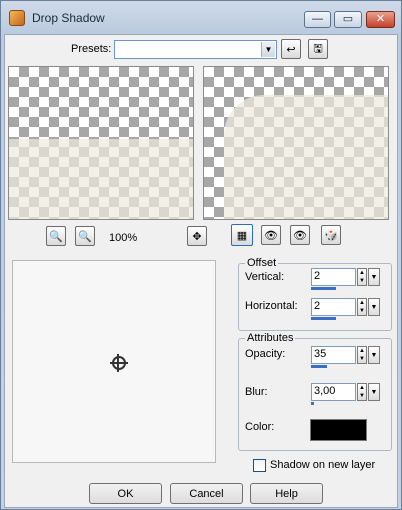 This screenshot has height=510, width=402. I want to click on original-preview, so click(101, 143).